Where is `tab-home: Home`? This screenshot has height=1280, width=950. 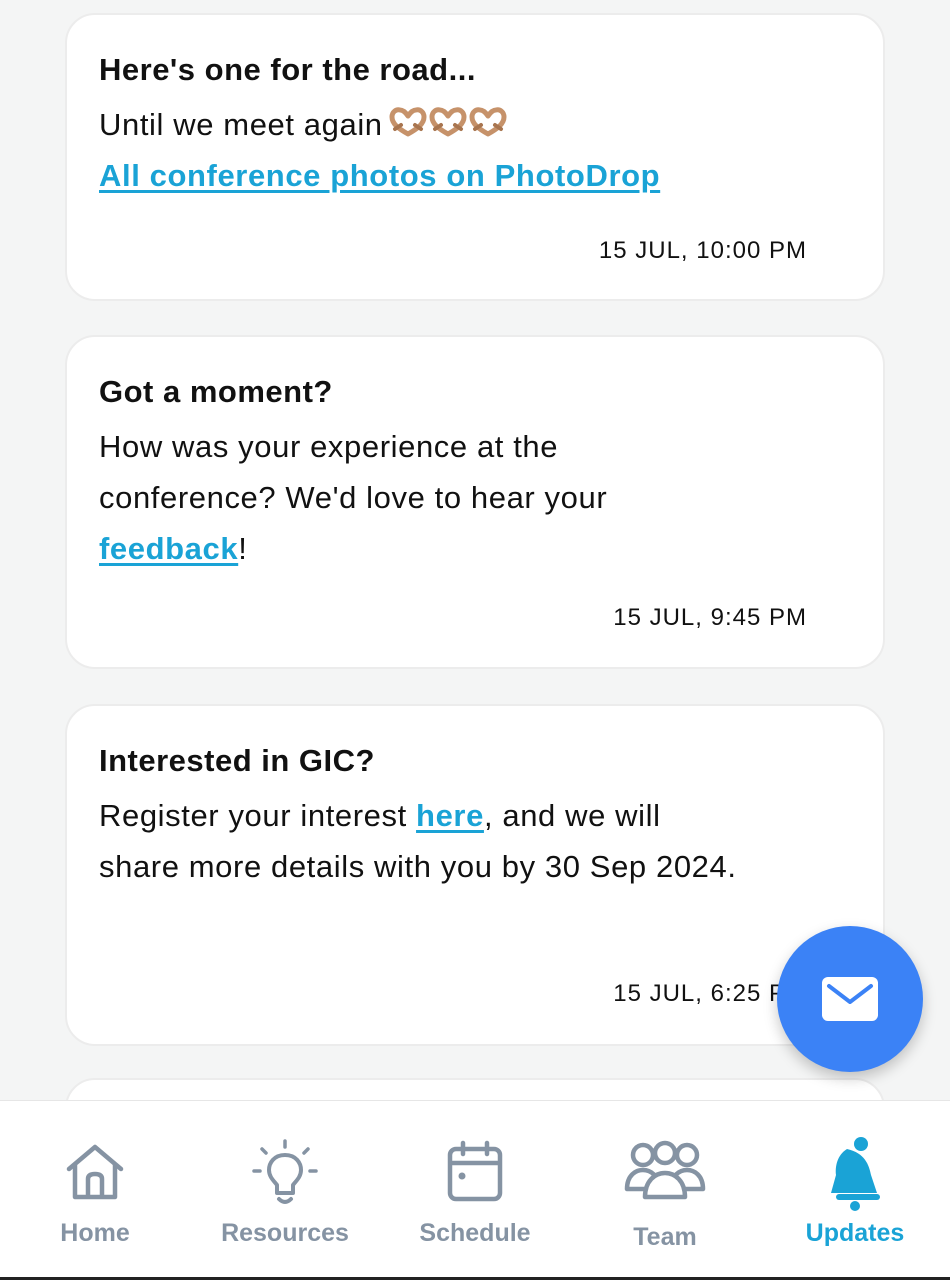 tab-home: Home is located at coordinates (95, 1188).